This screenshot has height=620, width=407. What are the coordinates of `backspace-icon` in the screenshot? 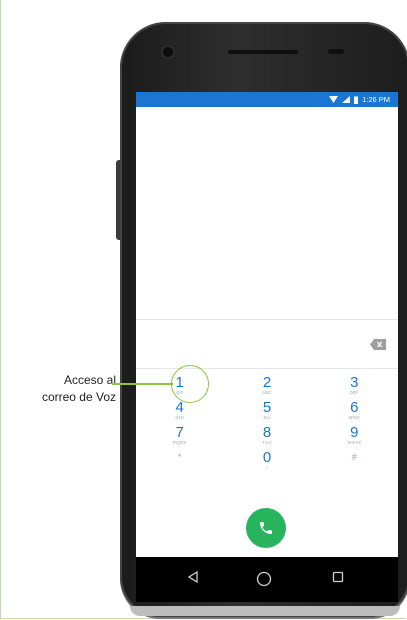 It's located at (378, 344).